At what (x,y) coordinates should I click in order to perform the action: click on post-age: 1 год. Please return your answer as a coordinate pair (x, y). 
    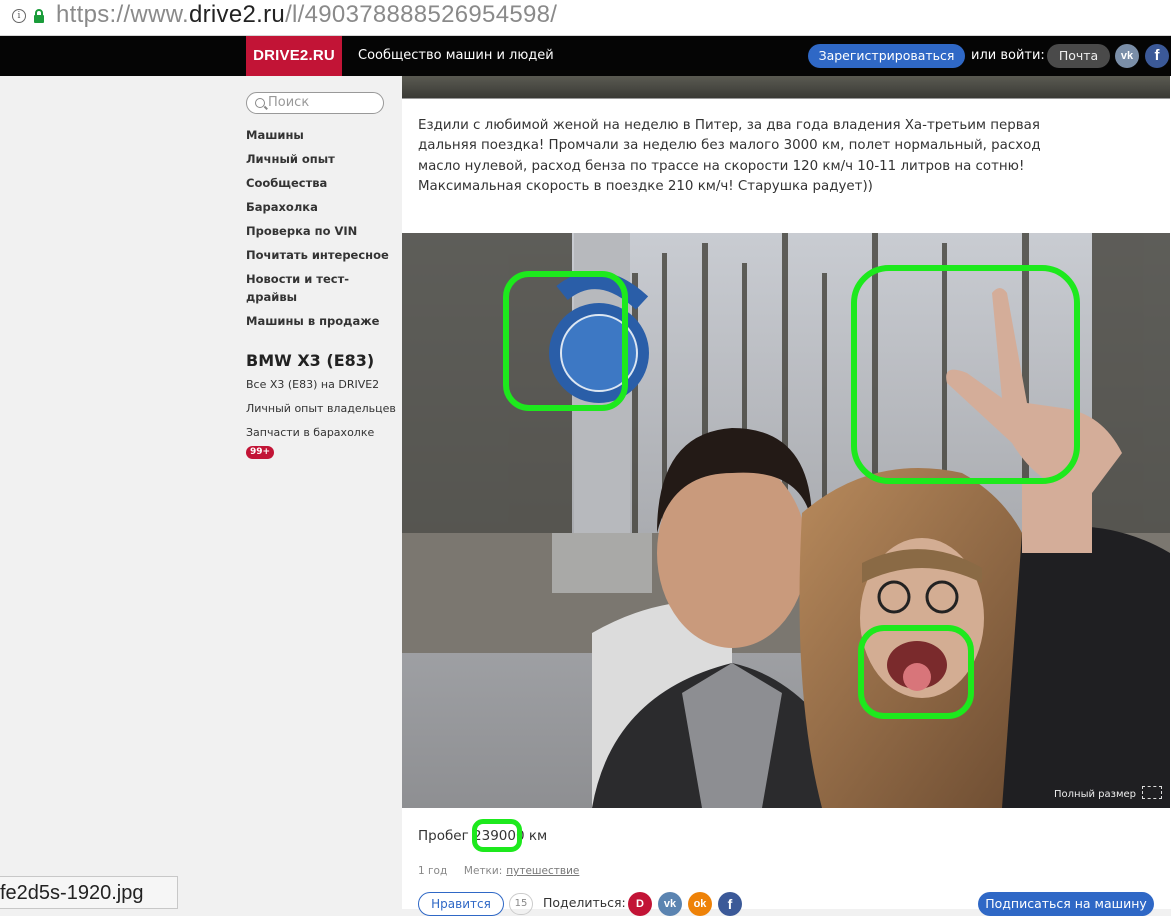
    Looking at the image, I should click on (433, 871).